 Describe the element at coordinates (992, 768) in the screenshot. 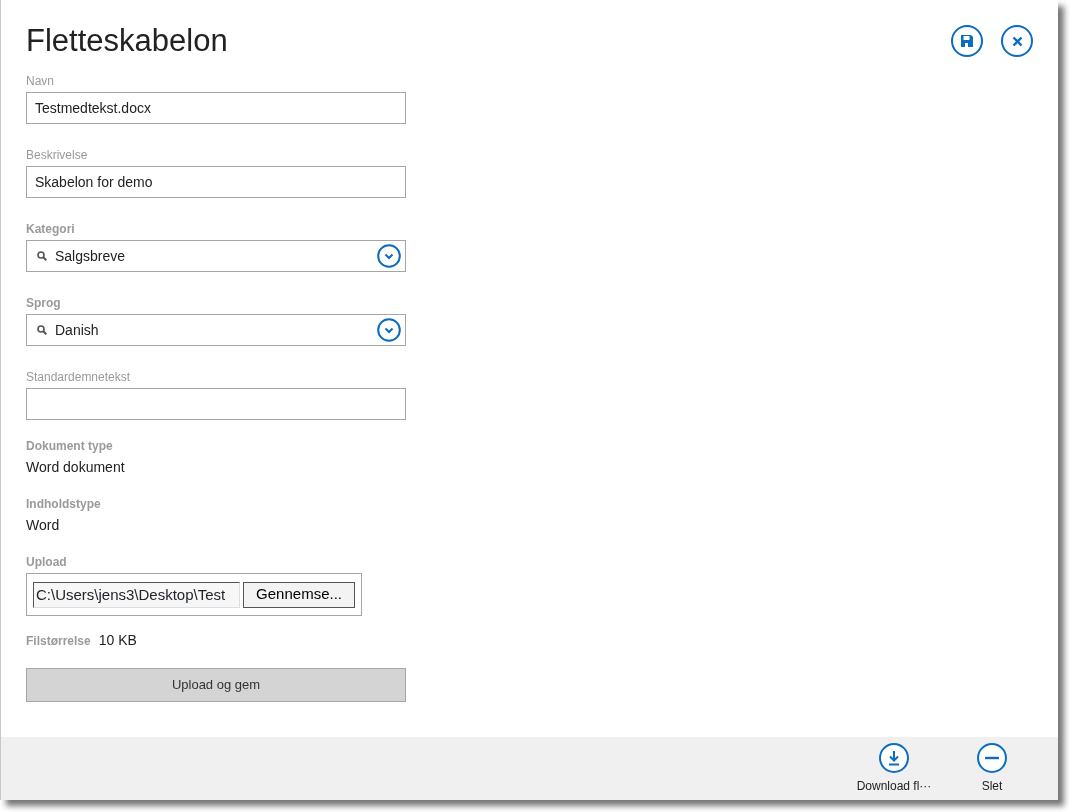

I see `delete-command: Slet` at that location.